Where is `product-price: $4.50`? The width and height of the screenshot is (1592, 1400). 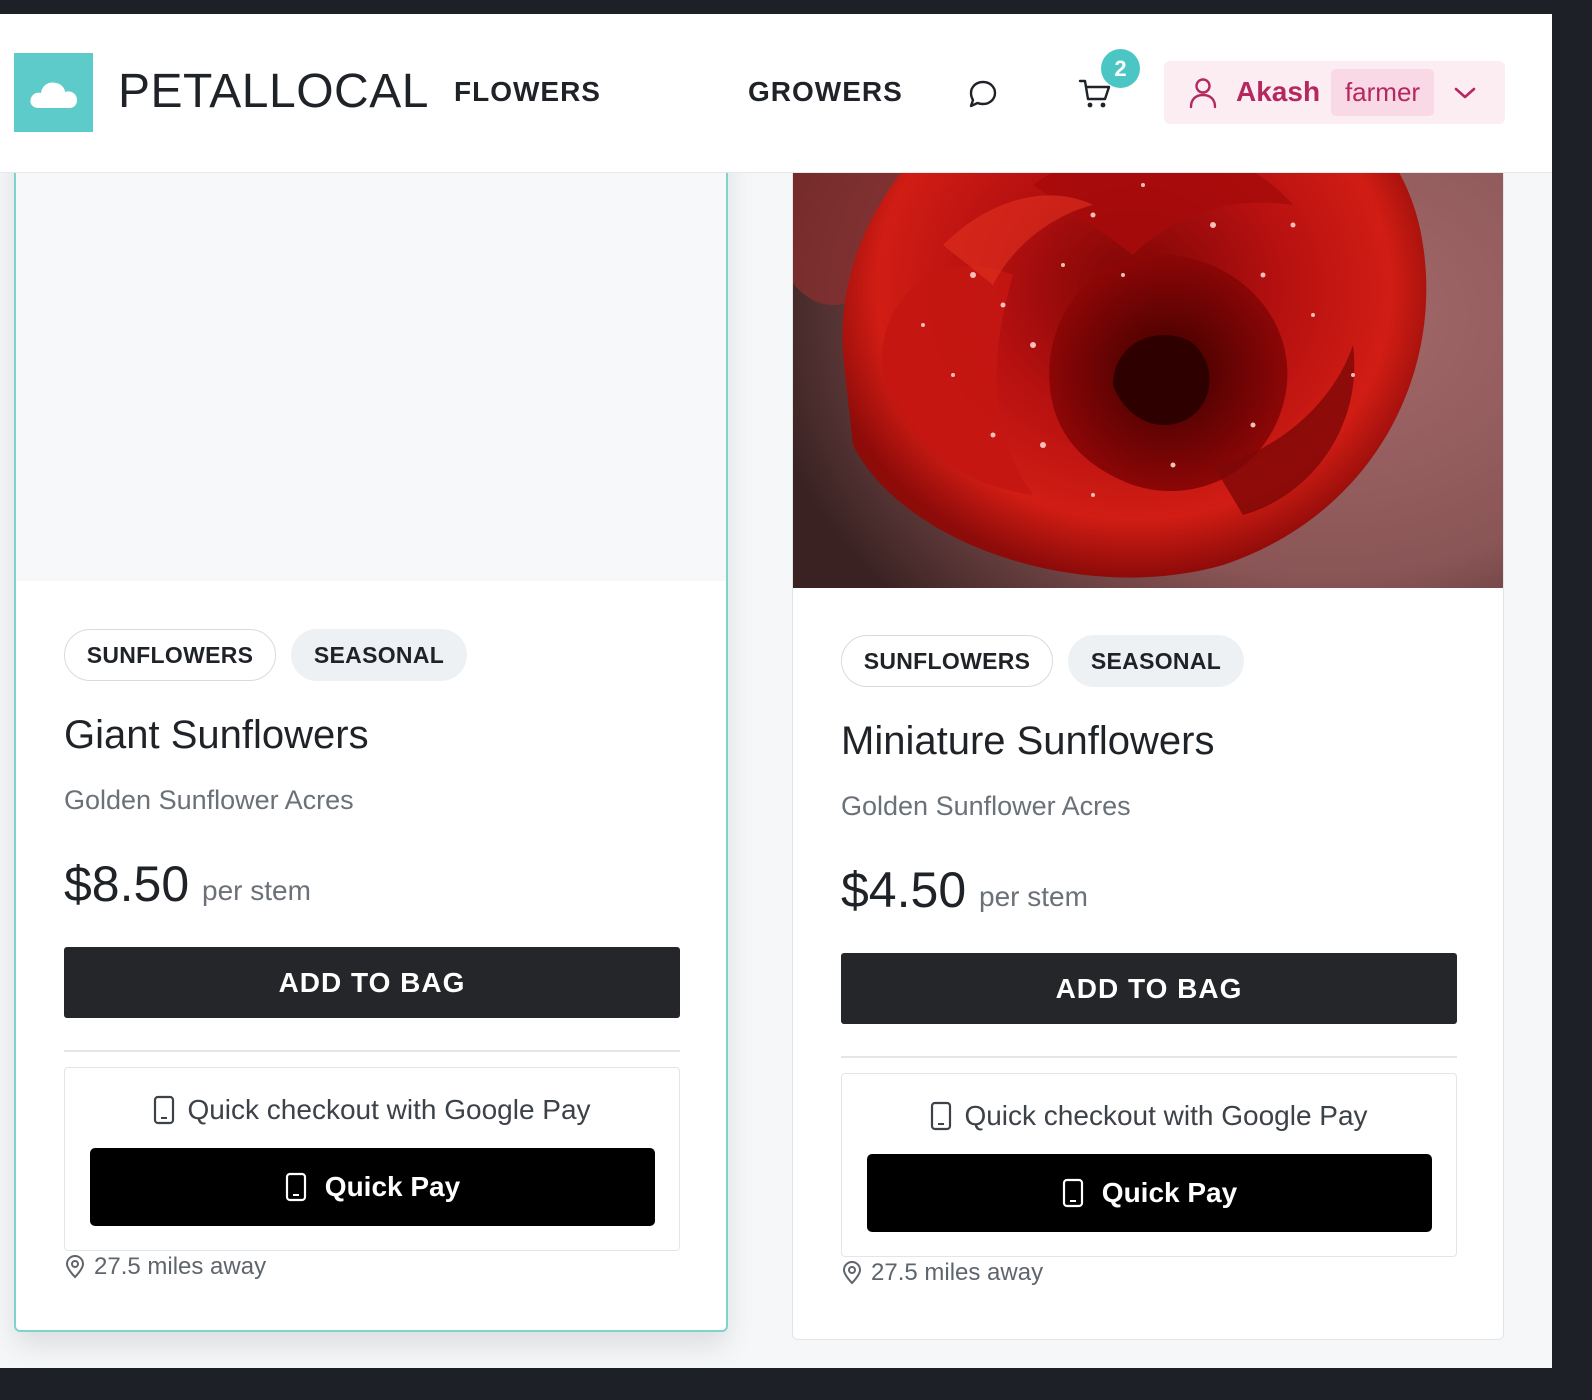 product-price: $4.50 is located at coordinates (904, 890).